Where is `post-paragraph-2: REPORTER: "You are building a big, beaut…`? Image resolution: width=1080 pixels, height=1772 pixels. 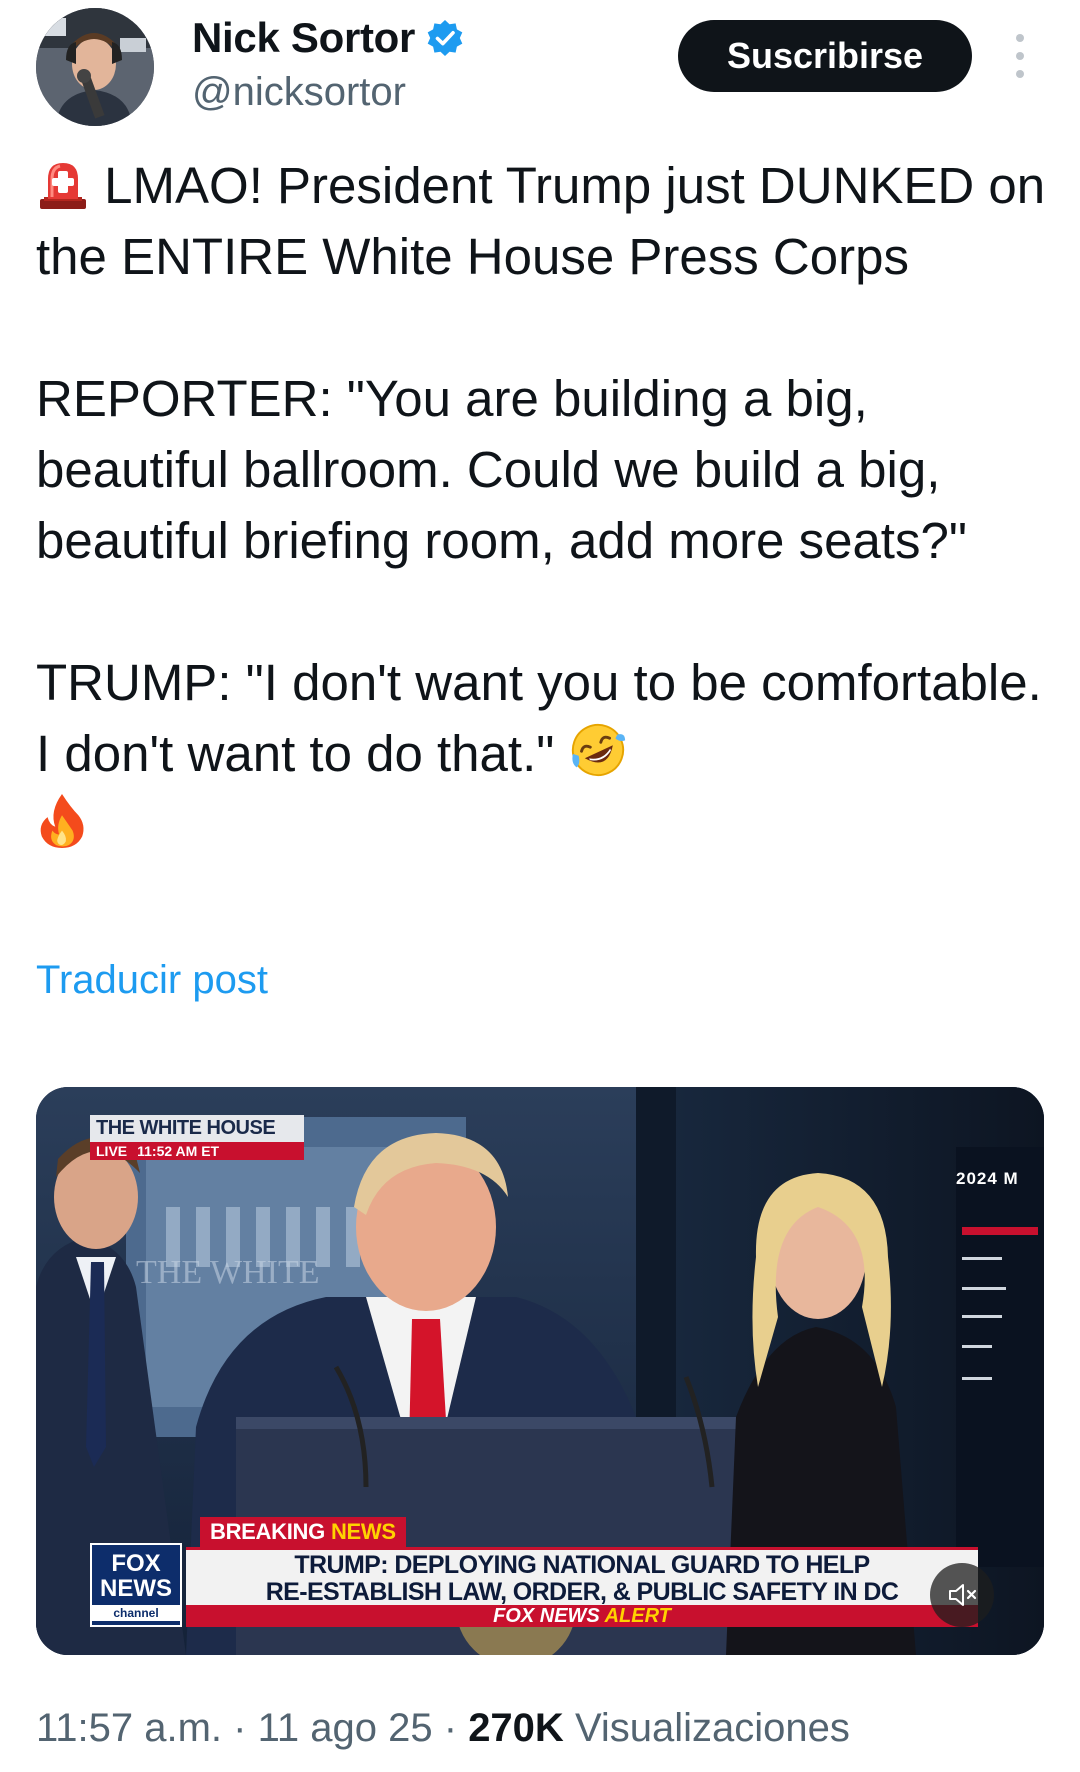
post-paragraph-2: REPORTER: "You are building a big, beaut… is located at coordinates (501, 469).